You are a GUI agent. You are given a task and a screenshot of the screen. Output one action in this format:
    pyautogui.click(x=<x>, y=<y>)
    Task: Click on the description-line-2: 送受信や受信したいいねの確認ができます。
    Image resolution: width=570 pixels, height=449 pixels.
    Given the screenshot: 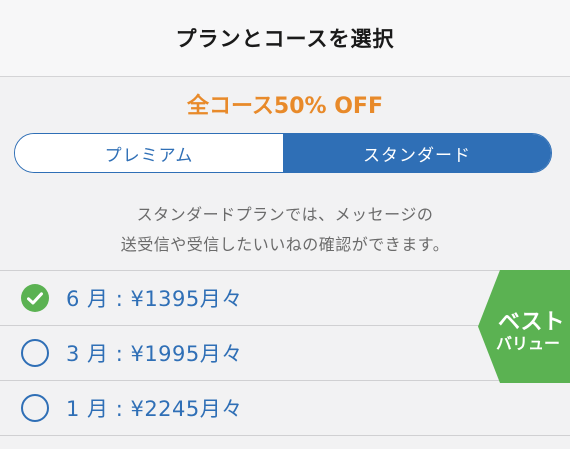 What is the action you would take?
    pyautogui.click(x=285, y=244)
    